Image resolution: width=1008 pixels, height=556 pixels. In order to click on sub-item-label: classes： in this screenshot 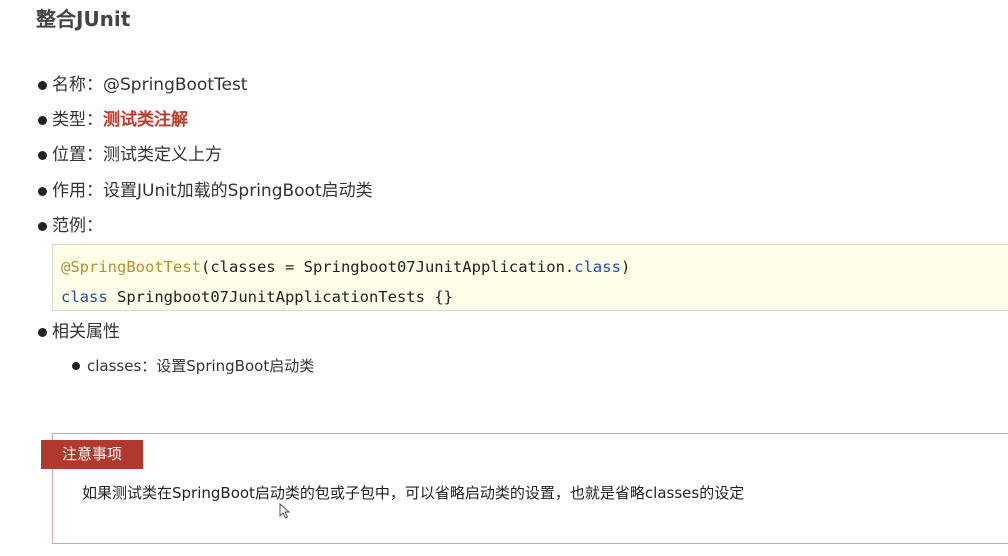, I will do `click(122, 366)`.